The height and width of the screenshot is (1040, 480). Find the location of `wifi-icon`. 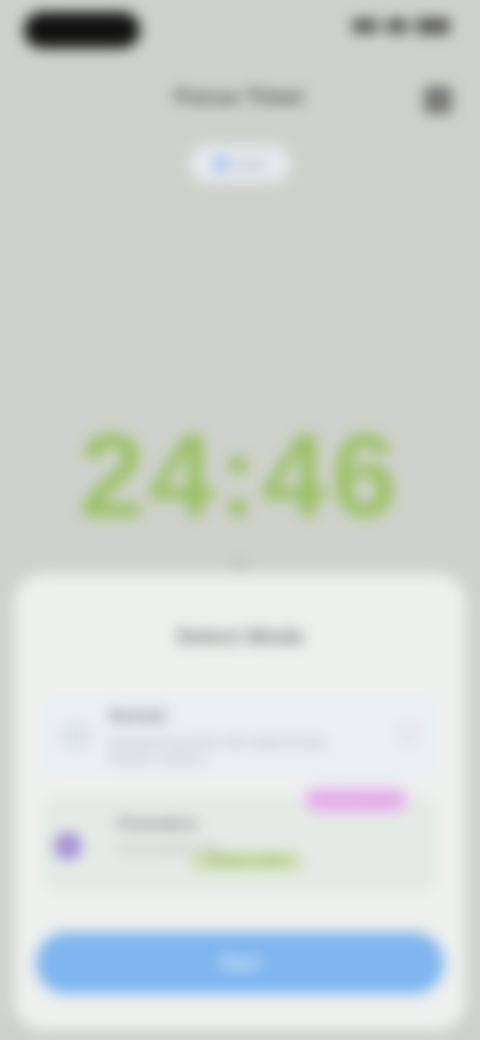

wifi-icon is located at coordinates (397, 26).